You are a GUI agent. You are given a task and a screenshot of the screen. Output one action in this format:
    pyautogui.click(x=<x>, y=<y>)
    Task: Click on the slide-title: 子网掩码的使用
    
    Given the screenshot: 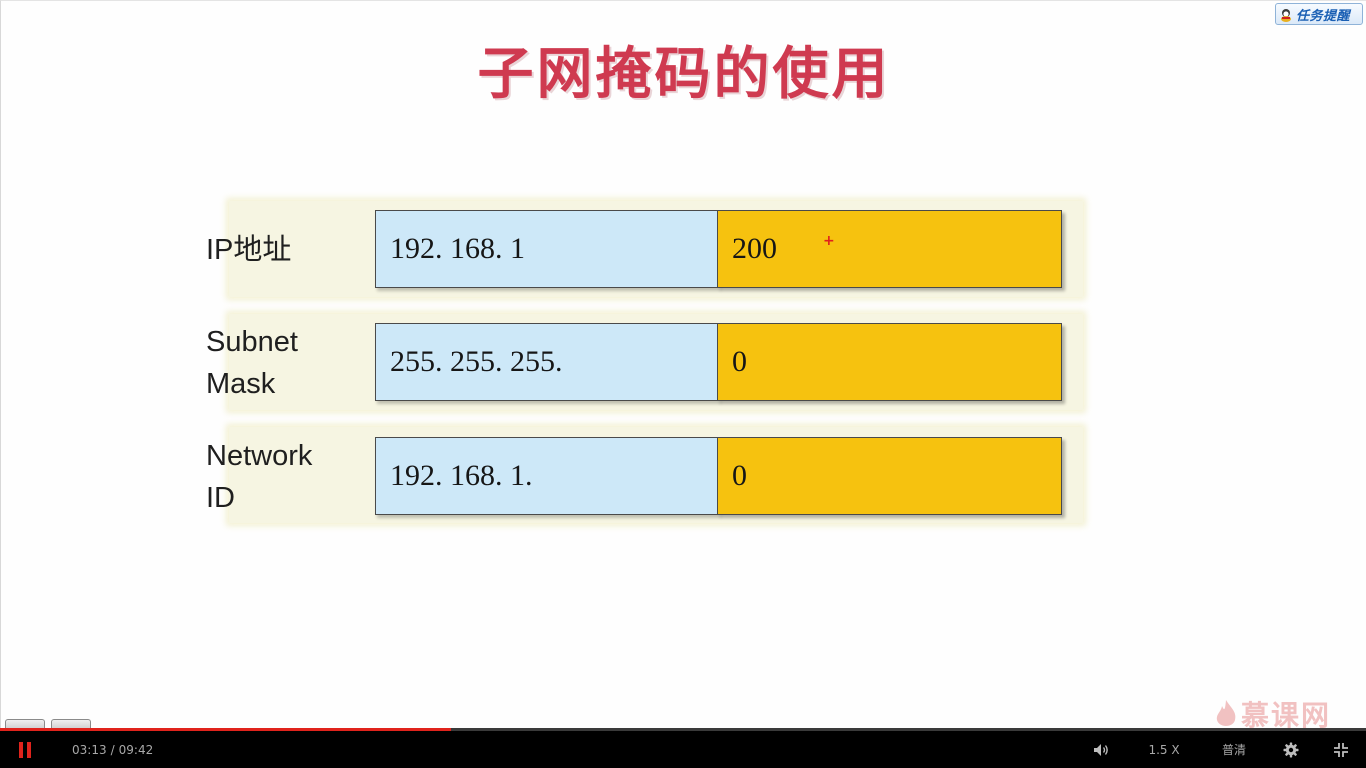 What is the action you would take?
    pyautogui.click(x=684, y=74)
    